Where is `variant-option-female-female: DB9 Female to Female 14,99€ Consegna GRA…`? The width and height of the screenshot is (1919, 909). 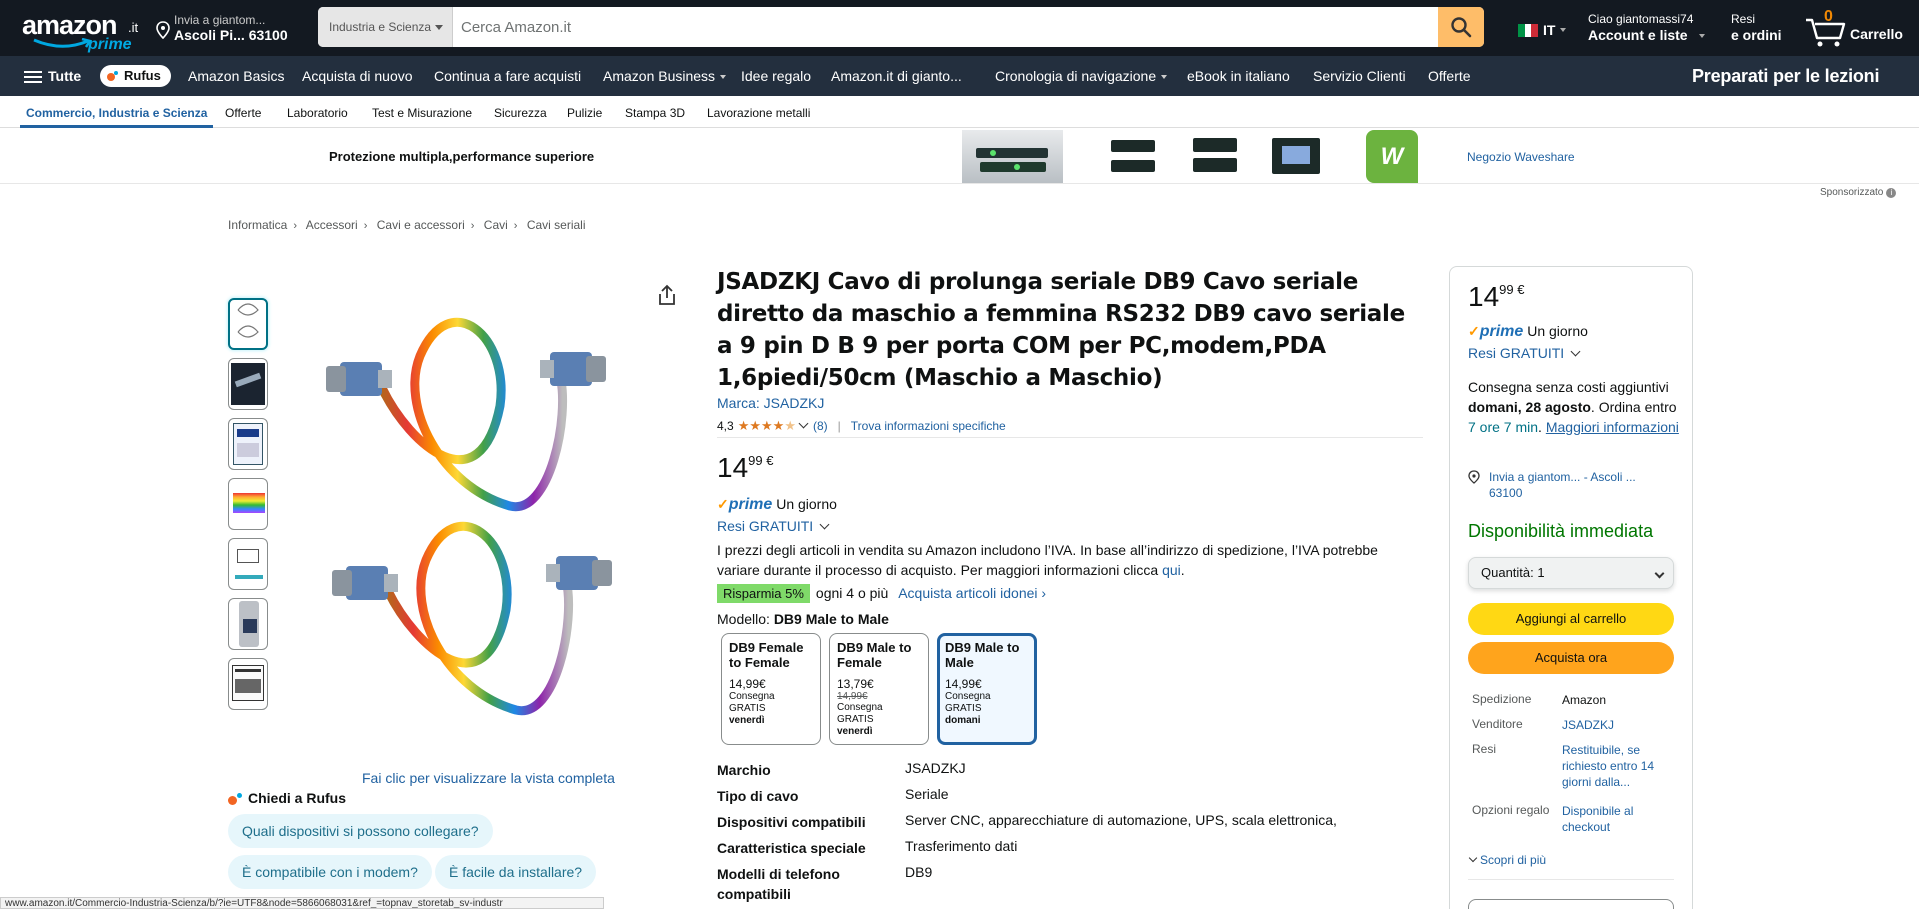 variant-option-female-female: DB9 Female to Female 14,99€ Consegna GRA… is located at coordinates (771, 689).